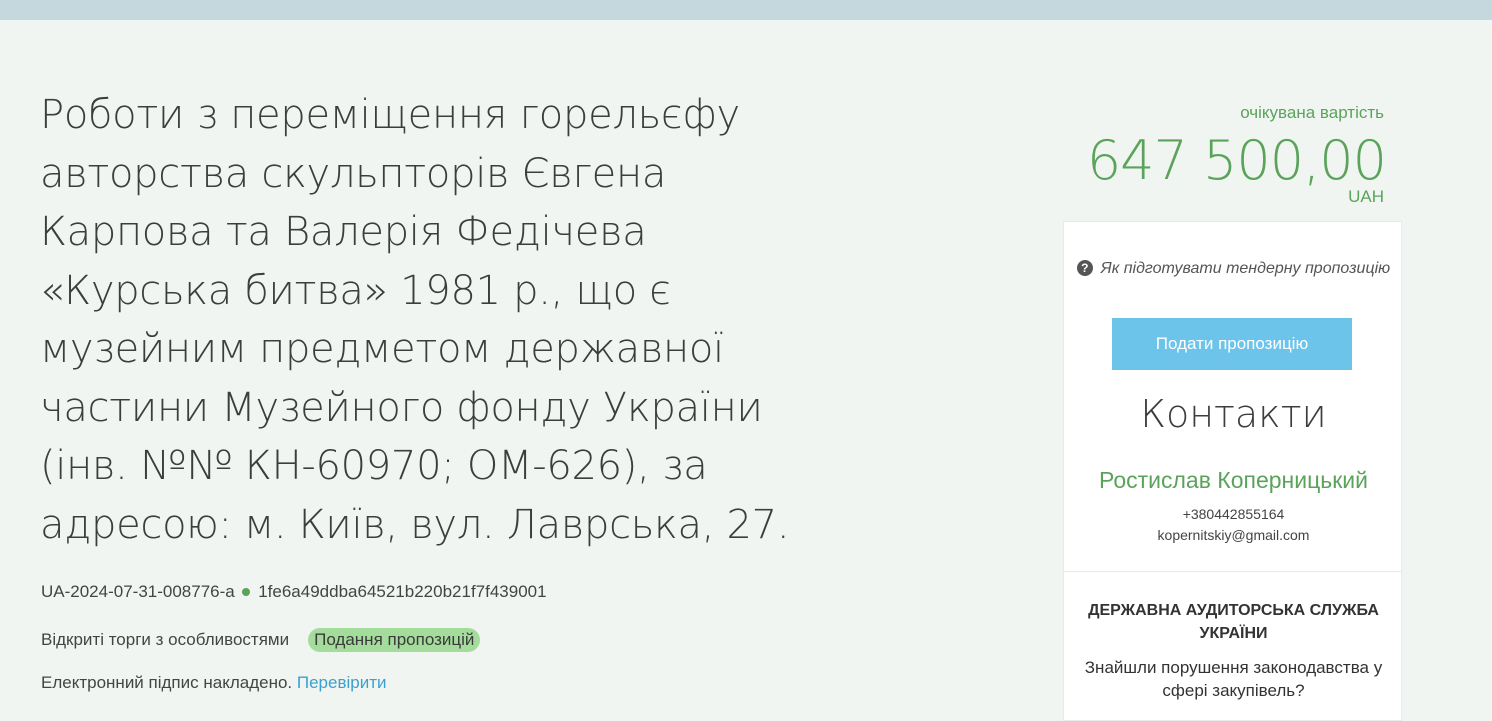 The image size is (1492, 721). I want to click on signature-info: Електронний підпис накладено. Перевірити, so click(214, 683).